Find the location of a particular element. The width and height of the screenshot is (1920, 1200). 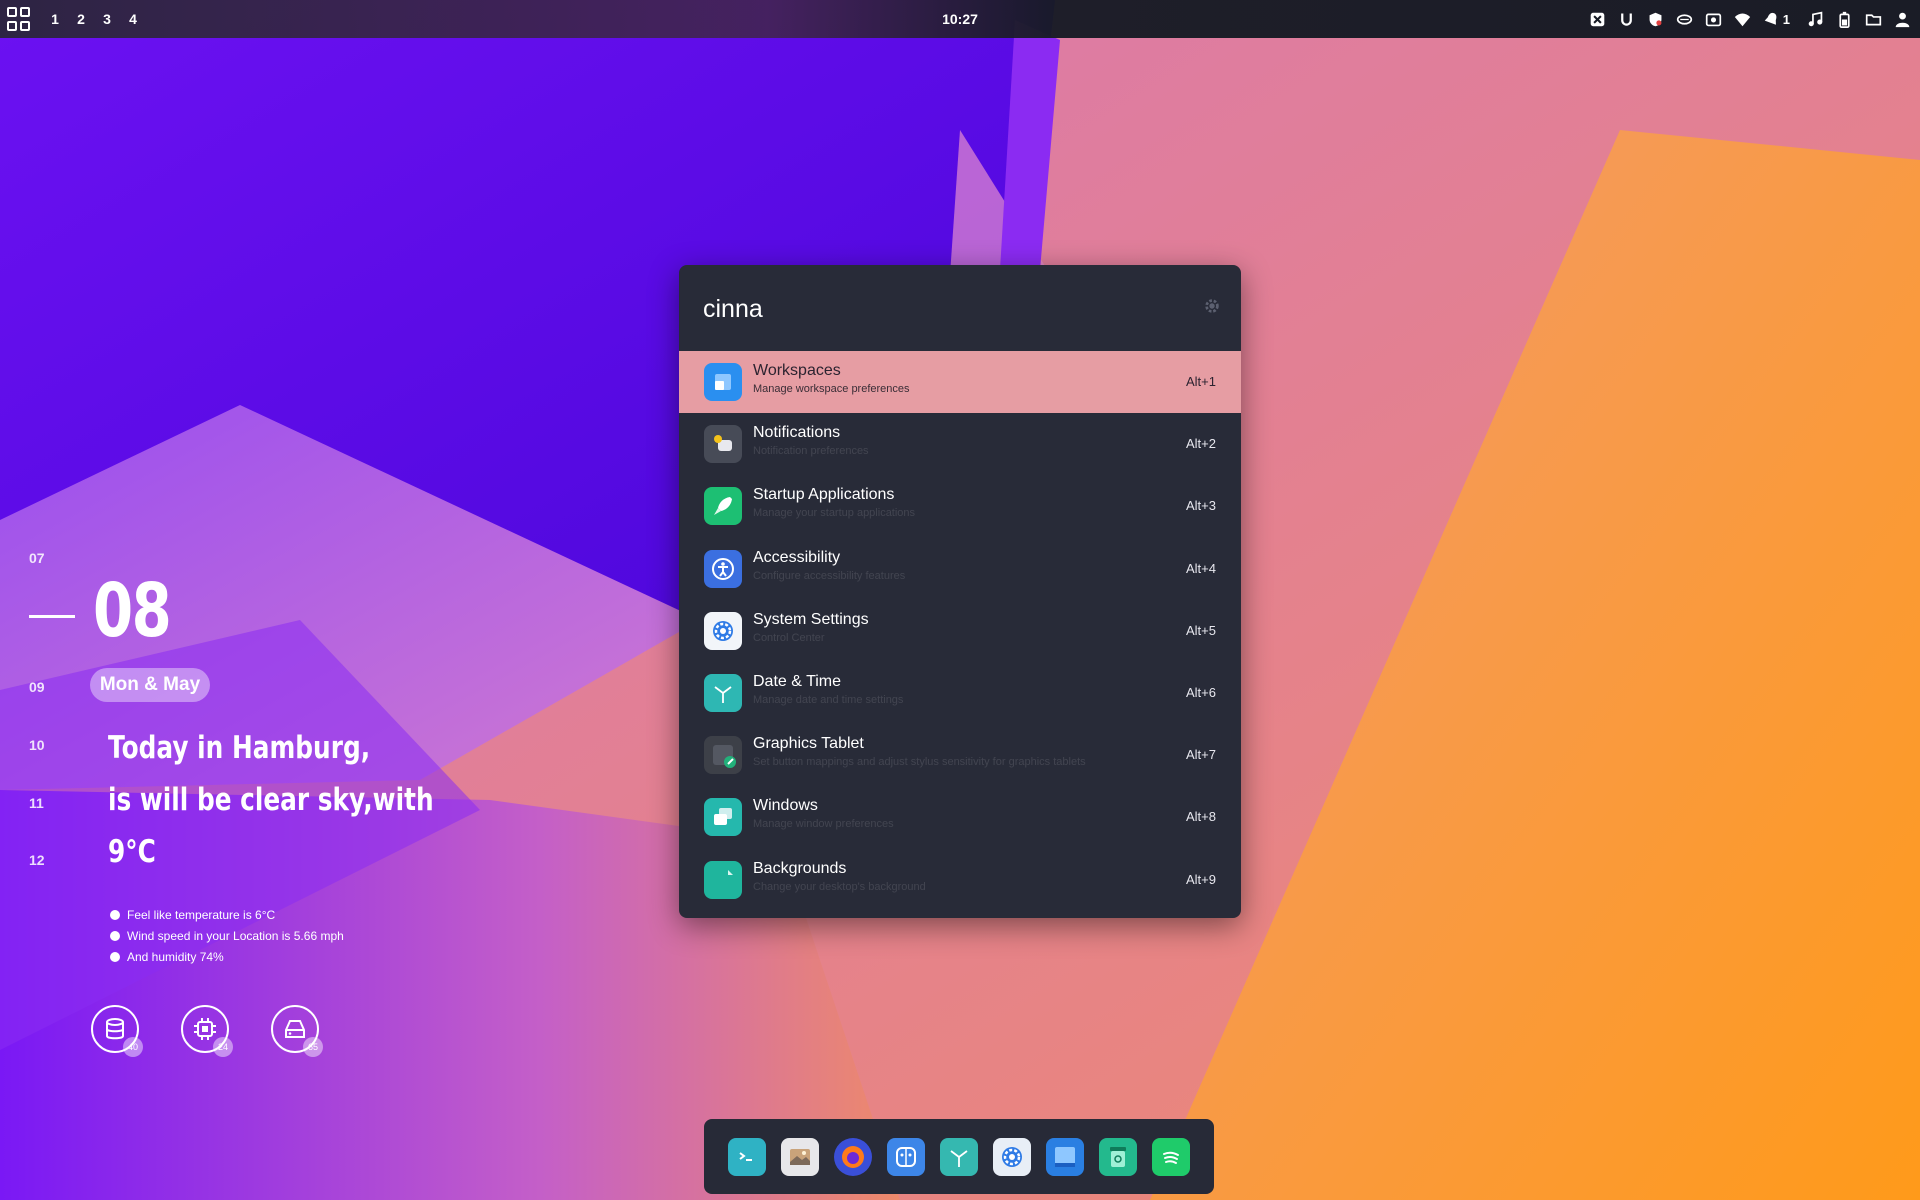

app-menu-grid-icon is located at coordinates (19, 19).